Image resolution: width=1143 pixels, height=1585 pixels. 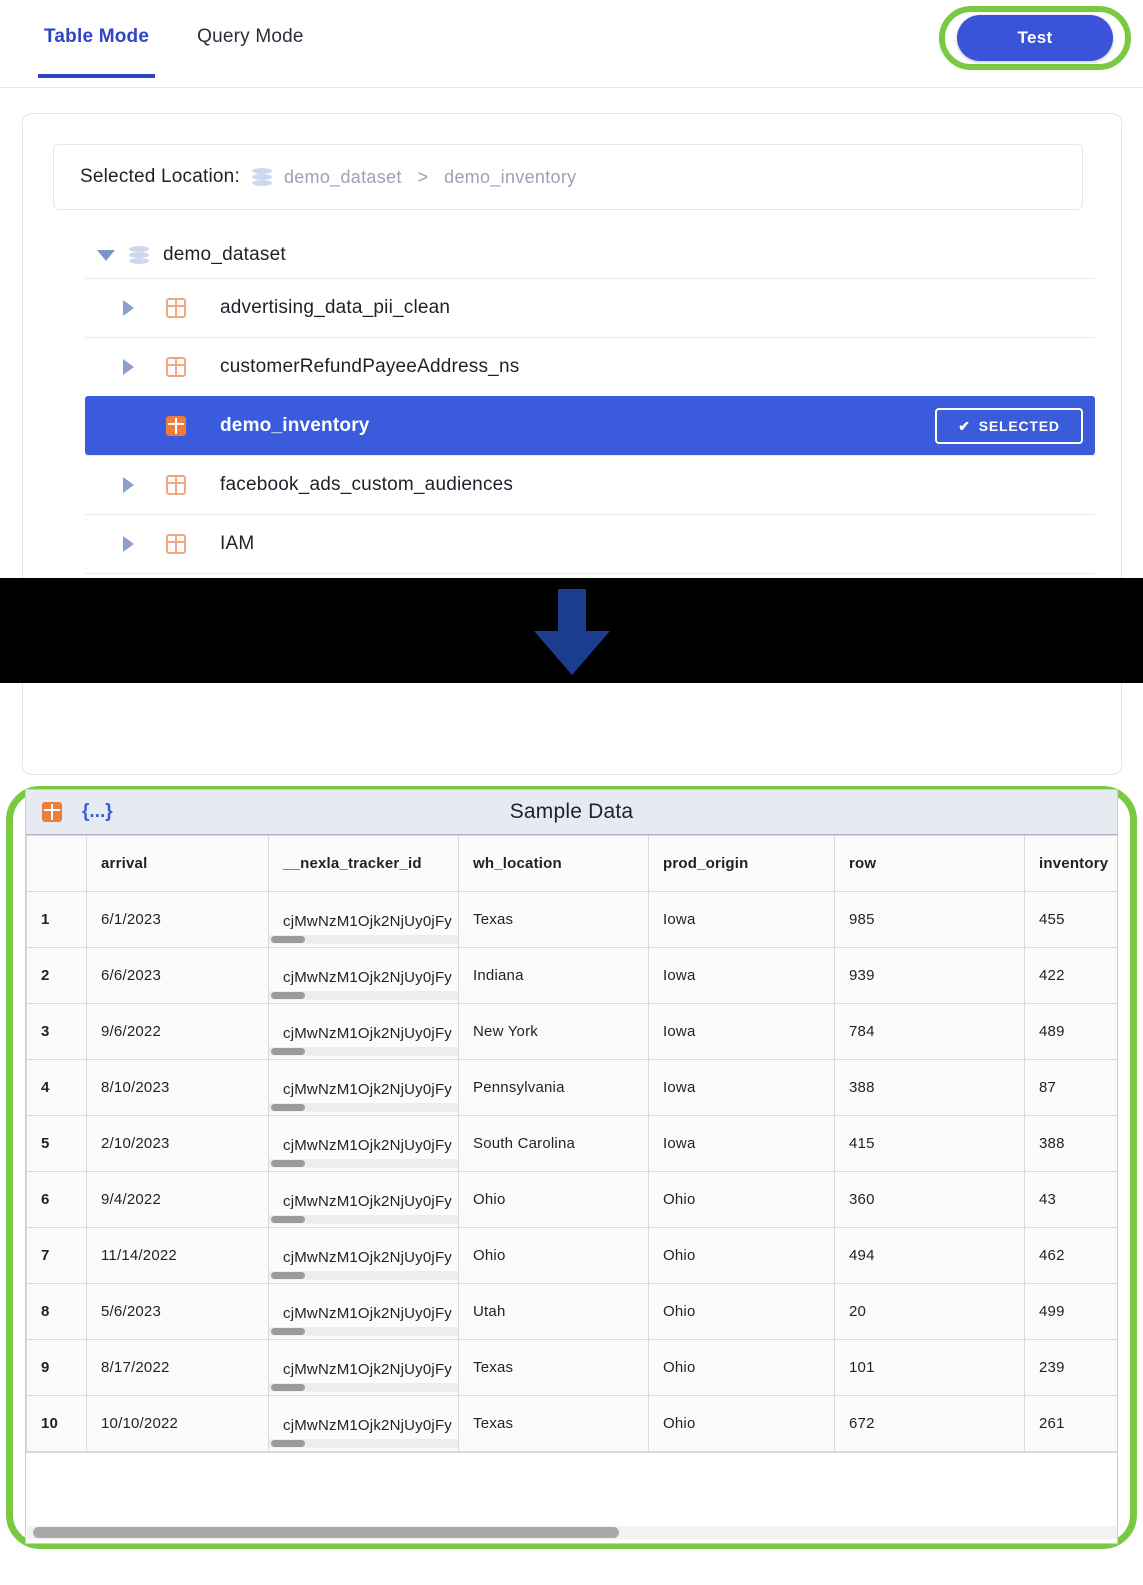 What do you see at coordinates (177, 1255) in the screenshot?
I see `cell-arrival: 11/14/2022` at bounding box center [177, 1255].